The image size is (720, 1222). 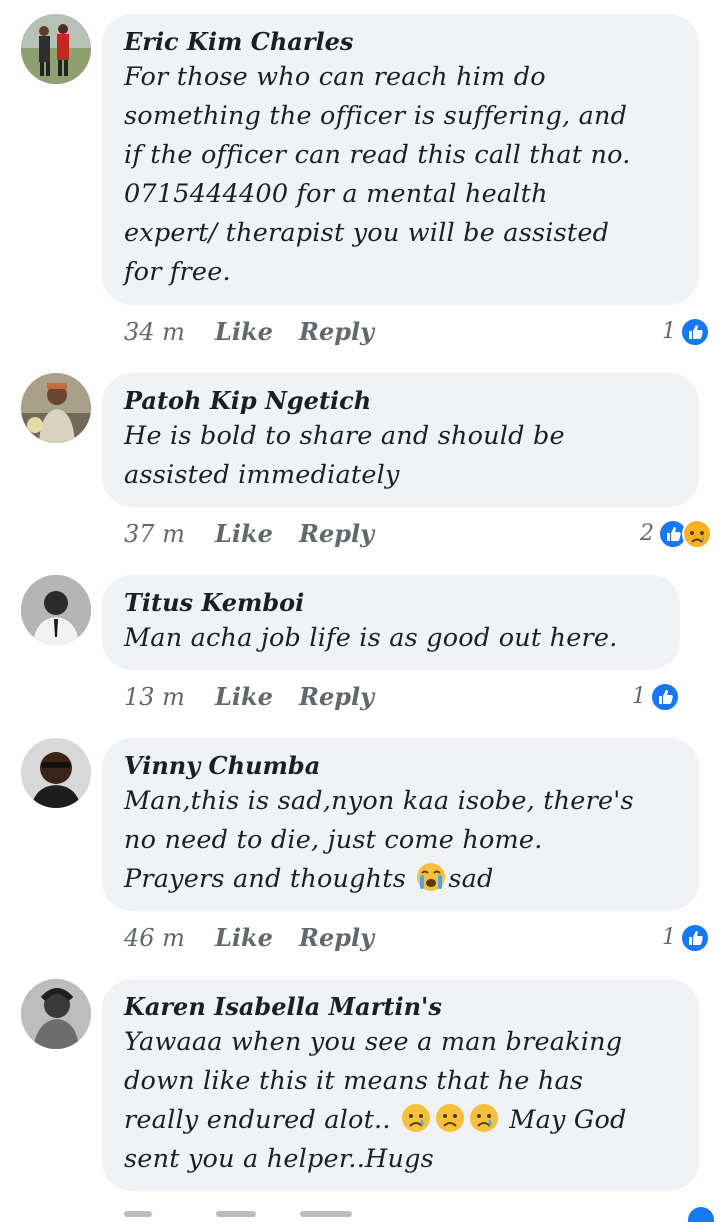 What do you see at coordinates (417, 332) in the screenshot?
I see `comment-actions: 34 m Like Reply 1` at bounding box center [417, 332].